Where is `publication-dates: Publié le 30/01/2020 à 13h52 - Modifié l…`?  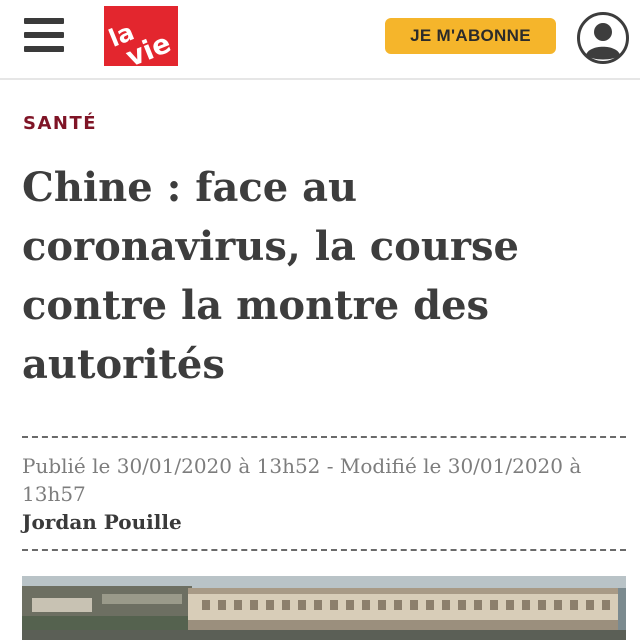 publication-dates: Publié le 30/01/2020 à 13h52 - Modifié l… is located at coordinates (302, 480).